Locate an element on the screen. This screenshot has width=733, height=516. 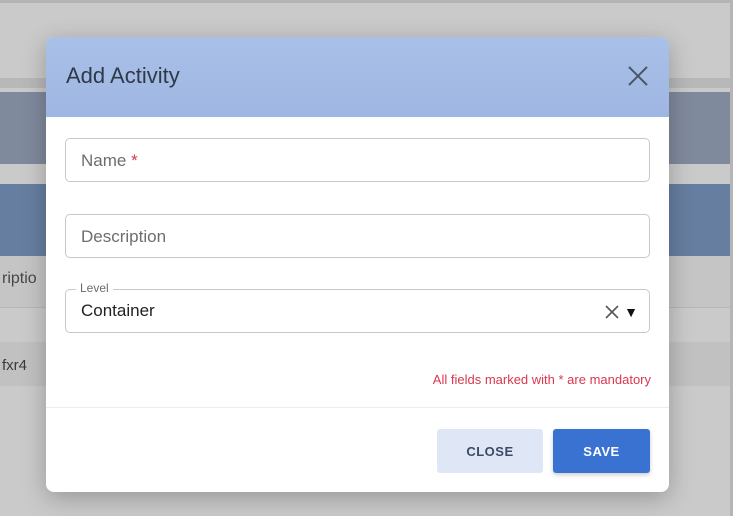
description-placeholder: Description is located at coordinates (124, 236).